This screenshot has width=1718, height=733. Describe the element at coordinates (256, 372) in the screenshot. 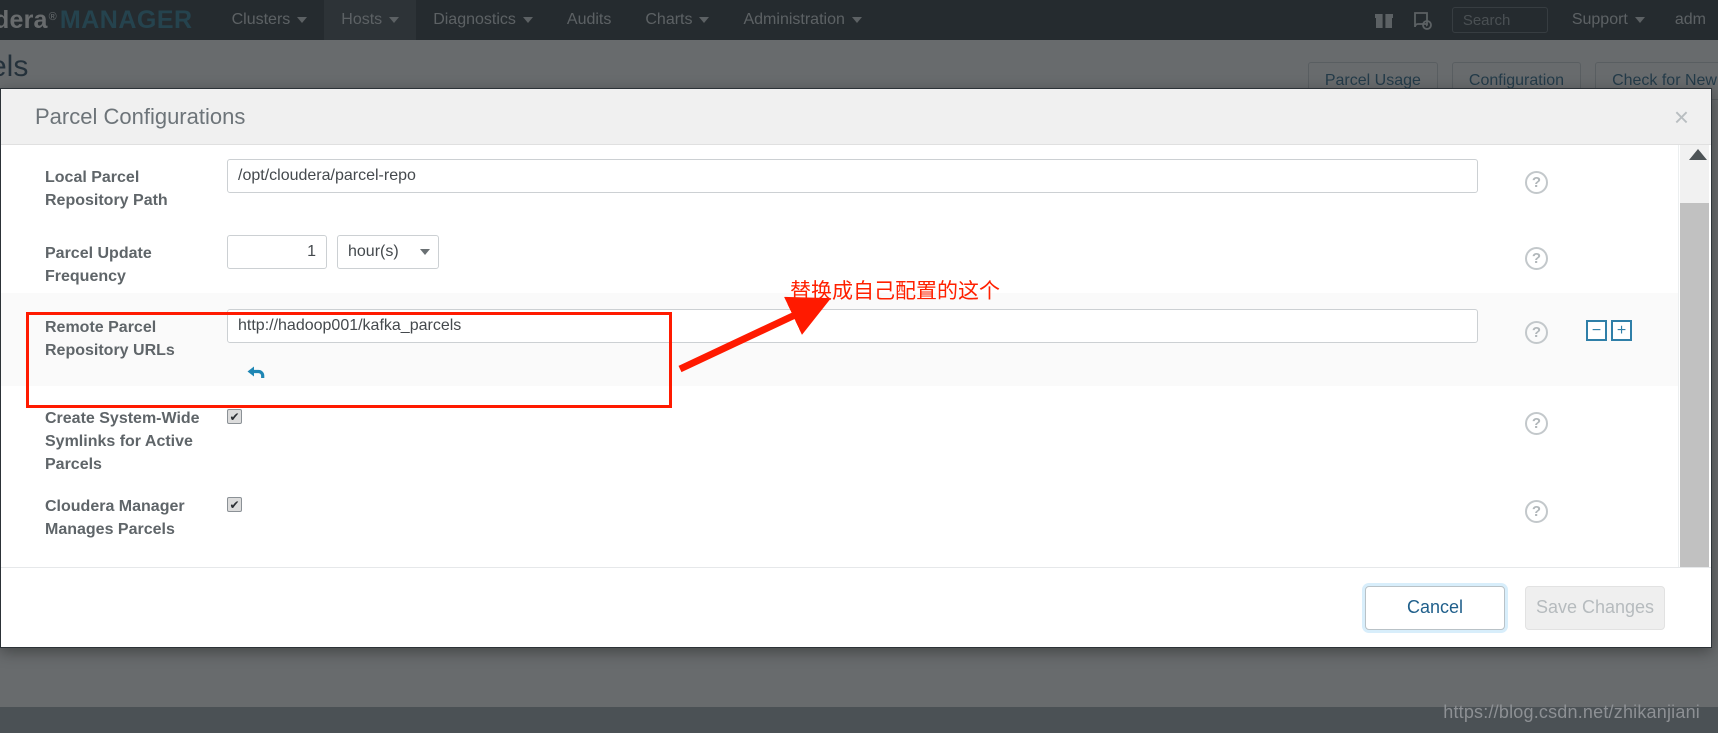

I see `undo-arrow-icon` at that location.